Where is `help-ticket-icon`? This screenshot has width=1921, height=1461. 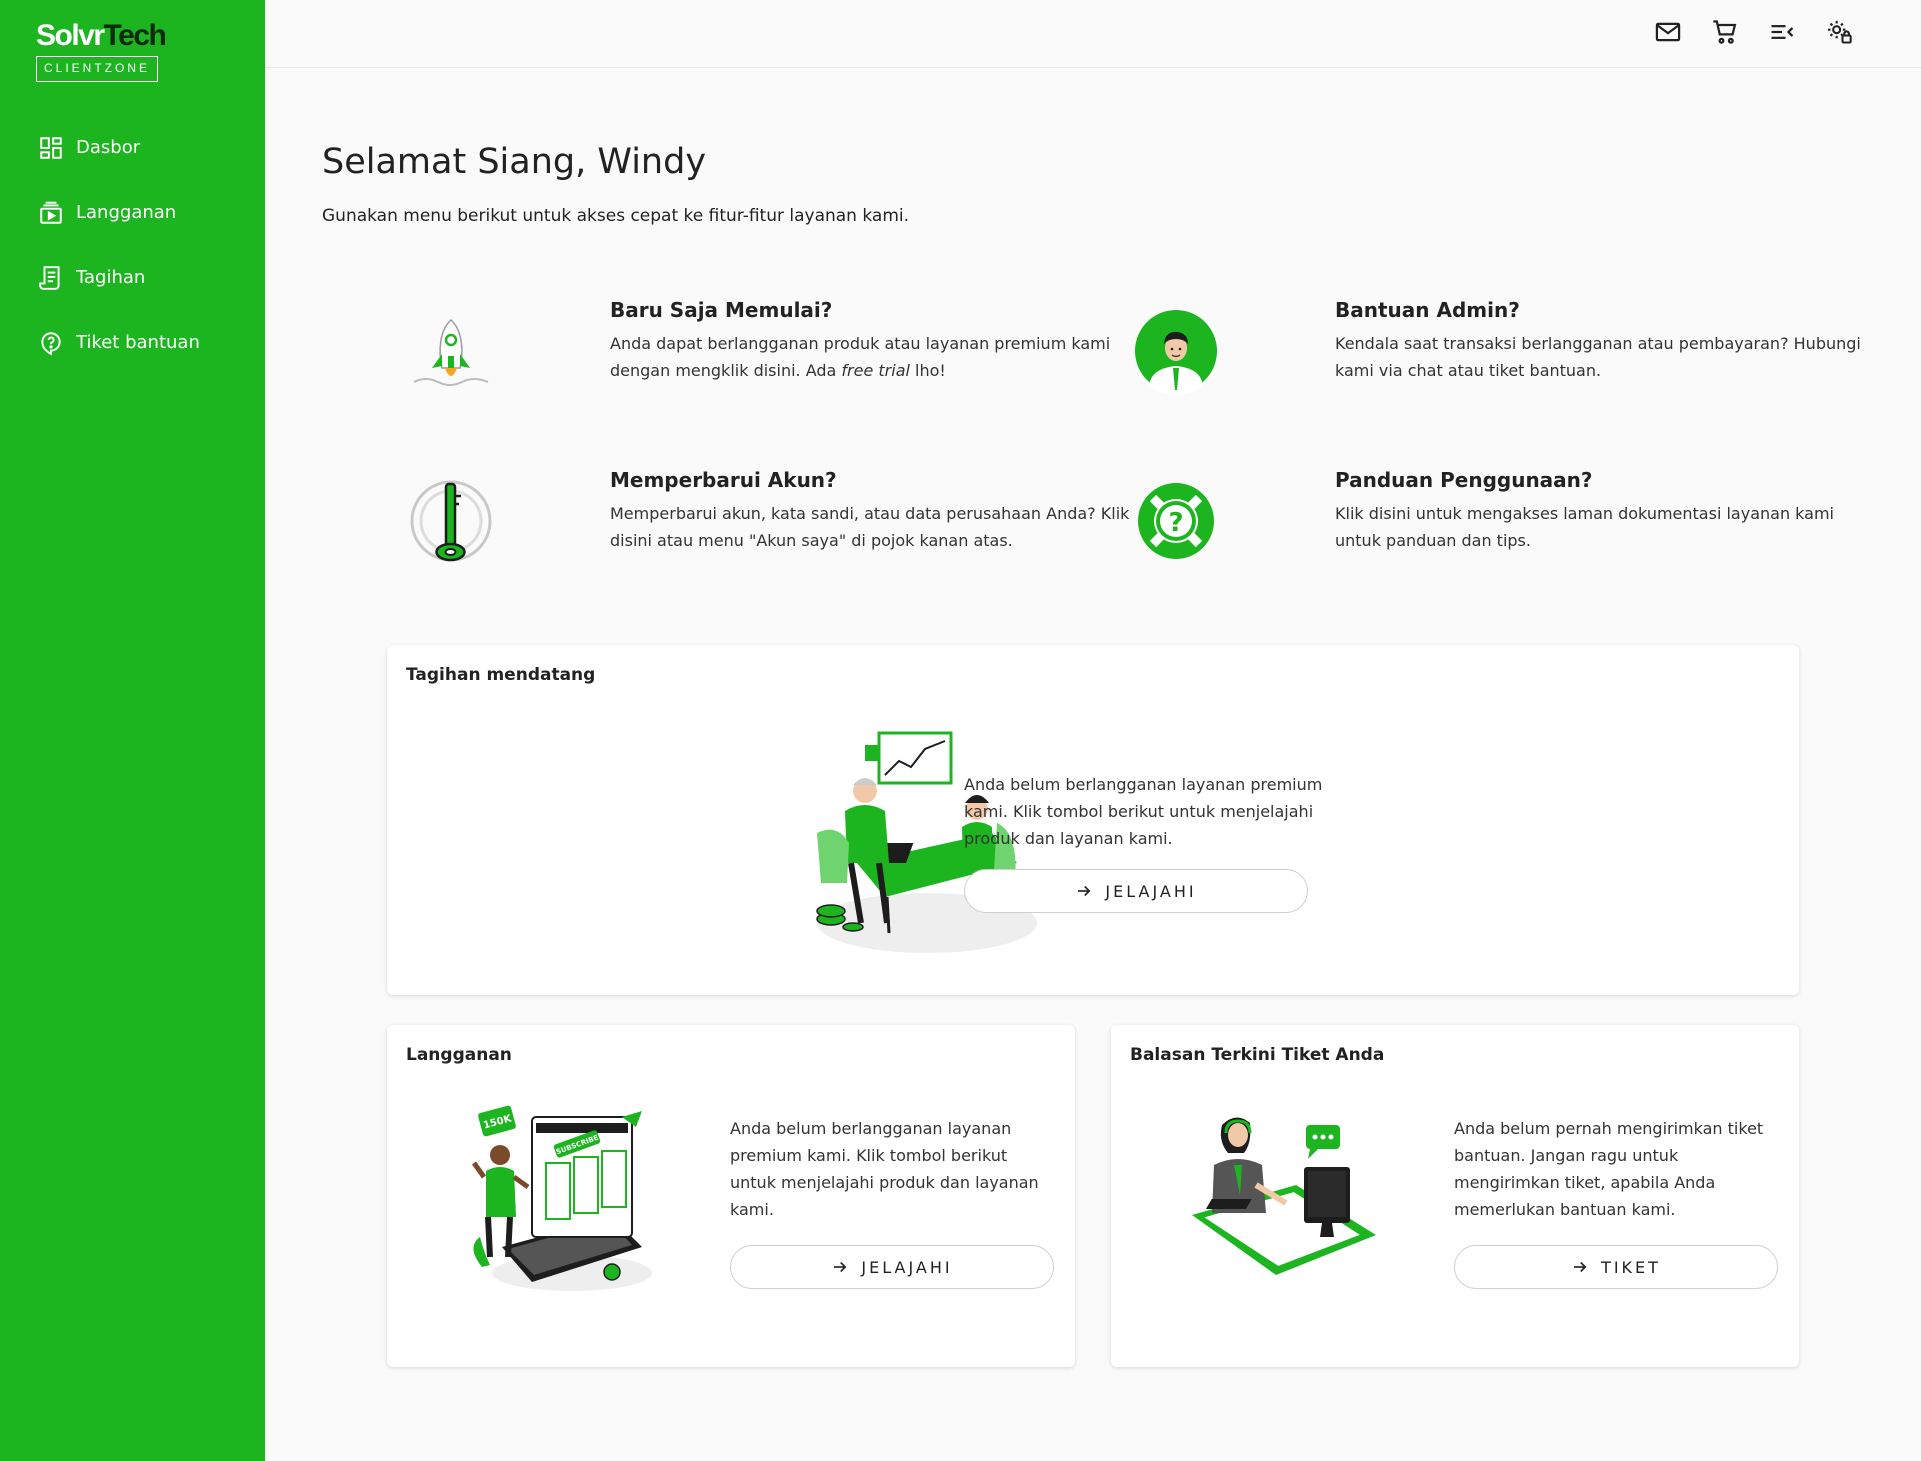 help-ticket-icon is located at coordinates (51, 343).